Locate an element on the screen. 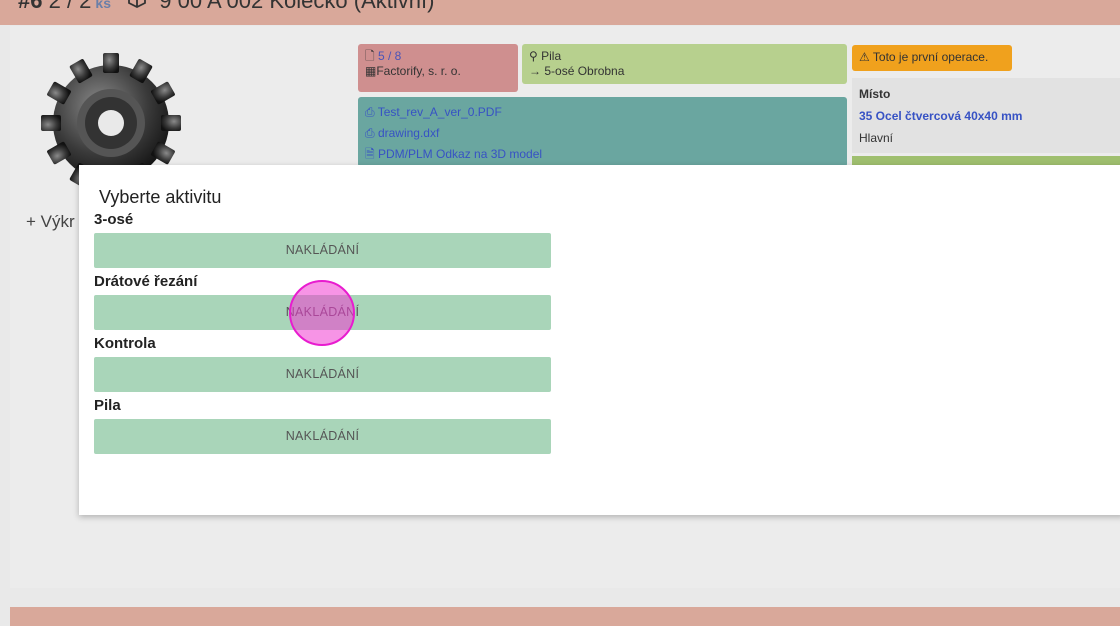 This screenshot has width=1120, height=626. next-order-bar is located at coordinates (565, 616).